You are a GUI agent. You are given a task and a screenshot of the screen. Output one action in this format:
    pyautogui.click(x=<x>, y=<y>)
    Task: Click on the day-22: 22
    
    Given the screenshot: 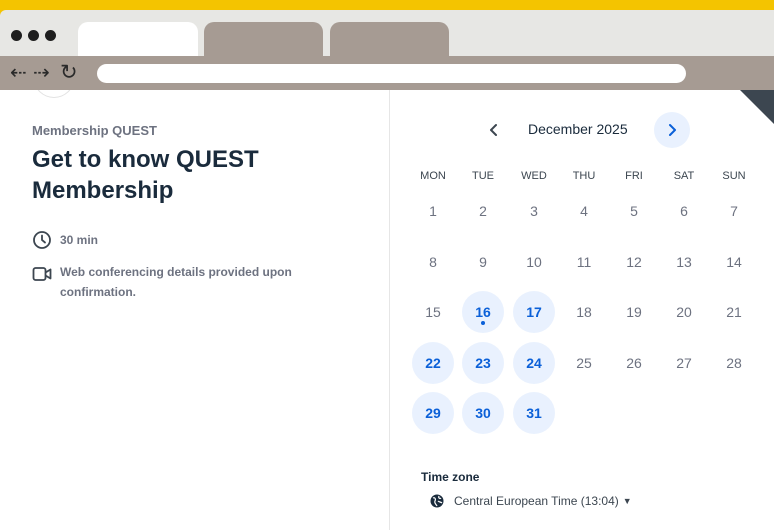 What is the action you would take?
    pyautogui.click(x=433, y=363)
    